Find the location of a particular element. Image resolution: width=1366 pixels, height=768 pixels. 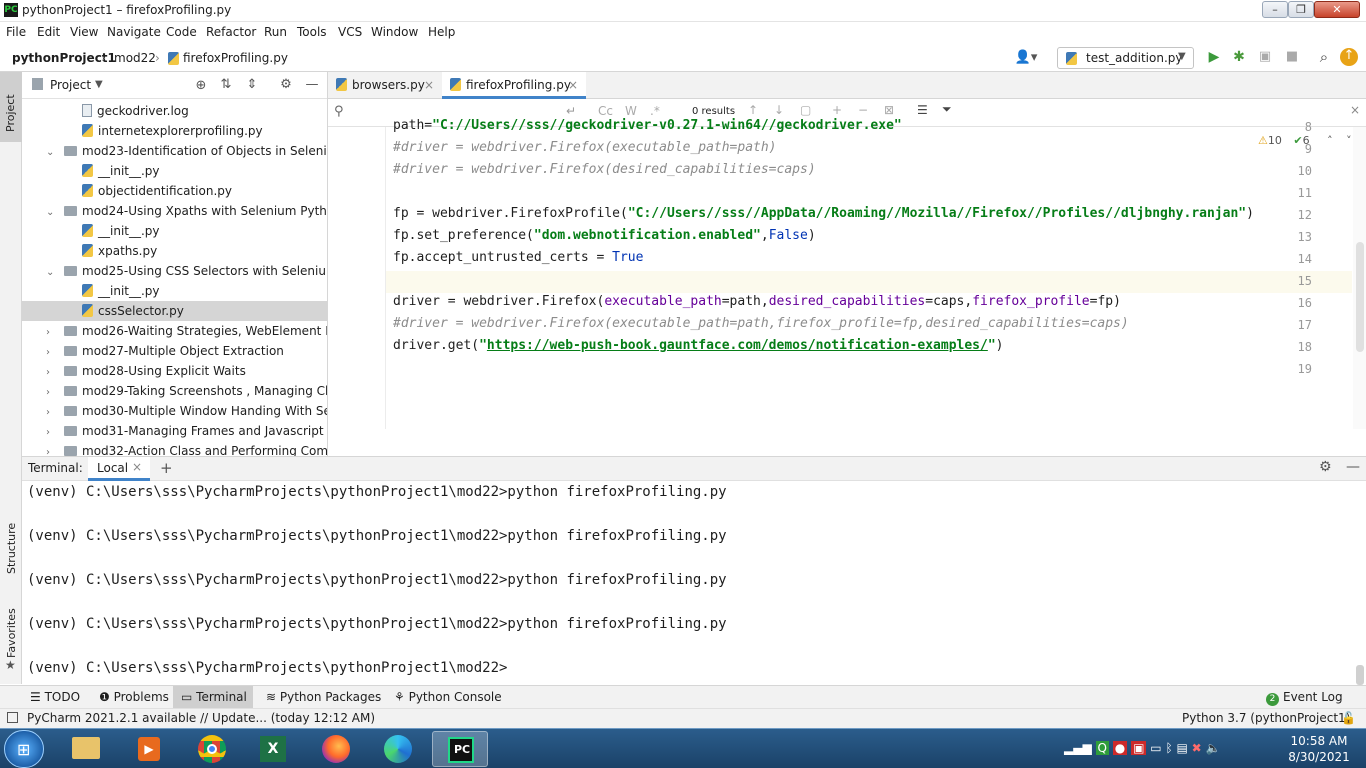

device-icon: ▤ is located at coordinates (1181, 748).